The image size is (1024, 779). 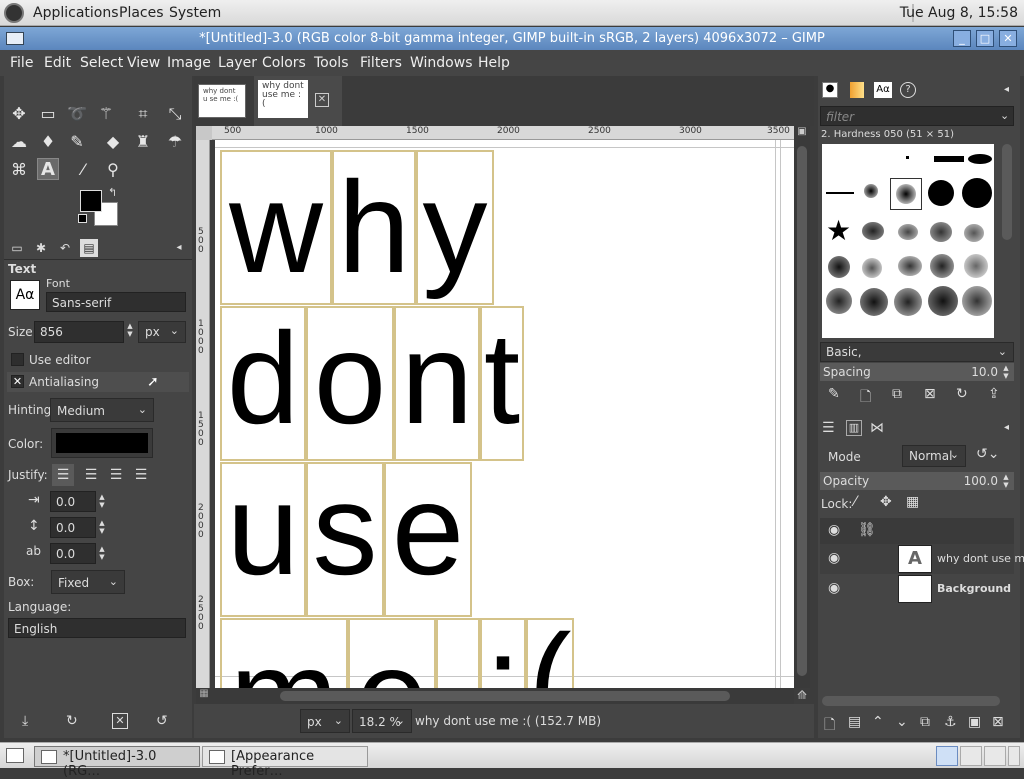 What do you see at coordinates (189, 63) in the screenshot?
I see `menu-image: Image` at bounding box center [189, 63].